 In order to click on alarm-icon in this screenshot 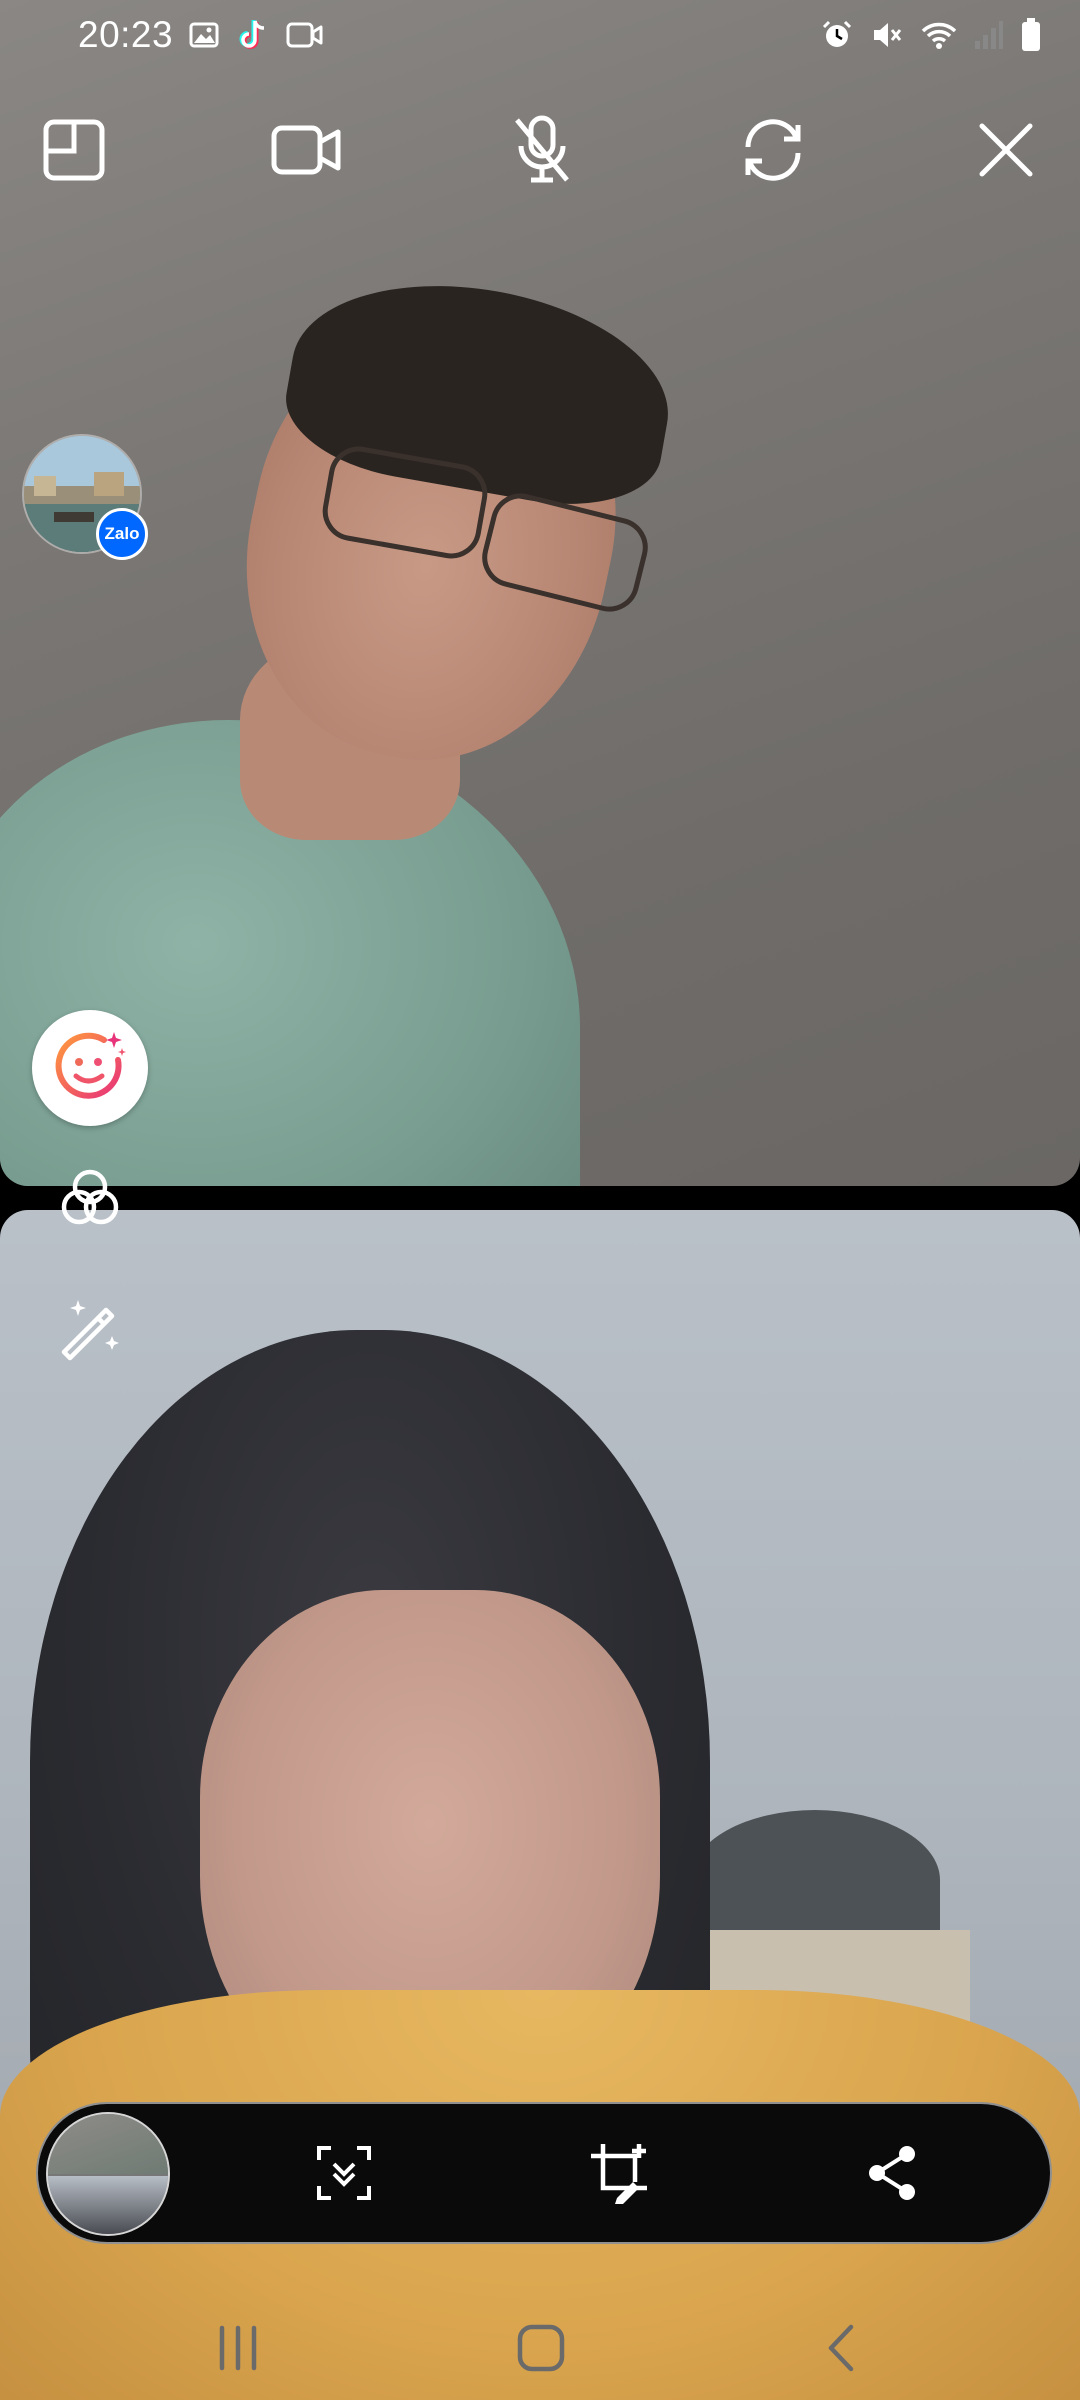, I will do `click(837, 35)`.